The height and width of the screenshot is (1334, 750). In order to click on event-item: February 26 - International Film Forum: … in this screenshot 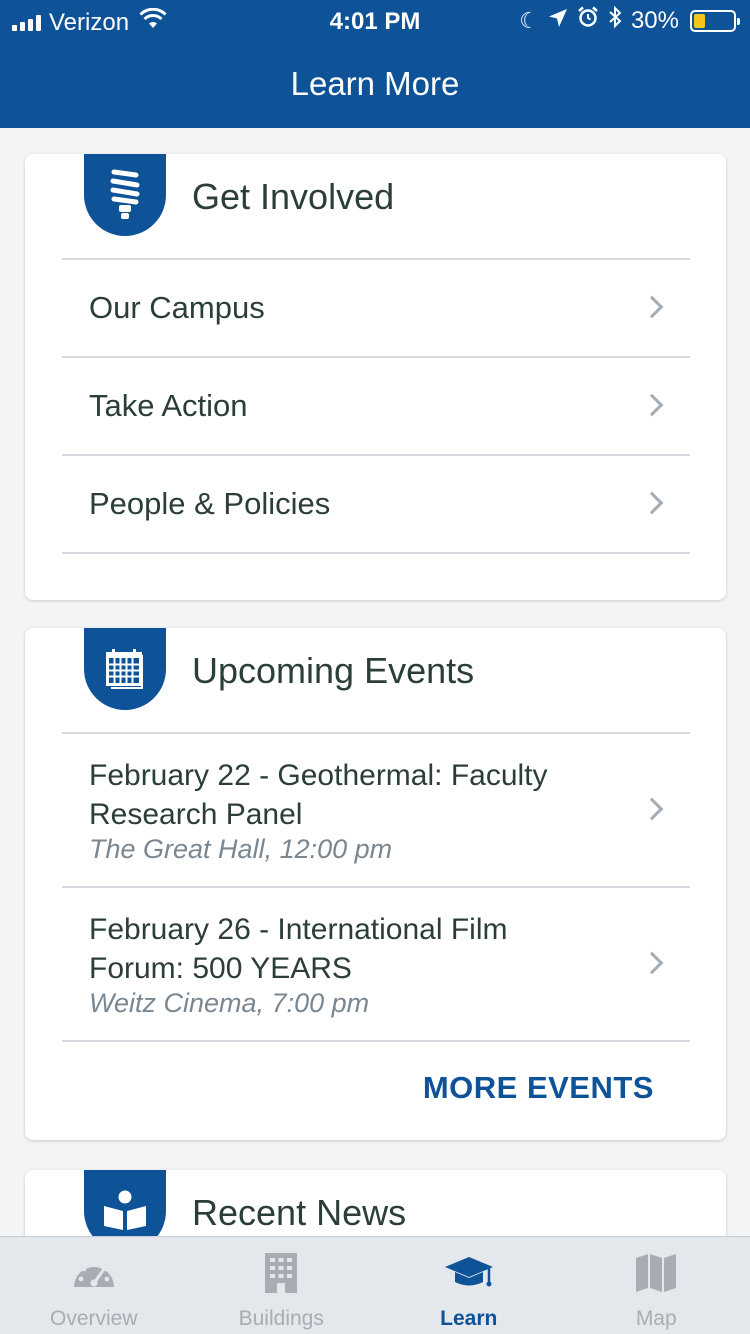, I will do `click(376, 964)`.